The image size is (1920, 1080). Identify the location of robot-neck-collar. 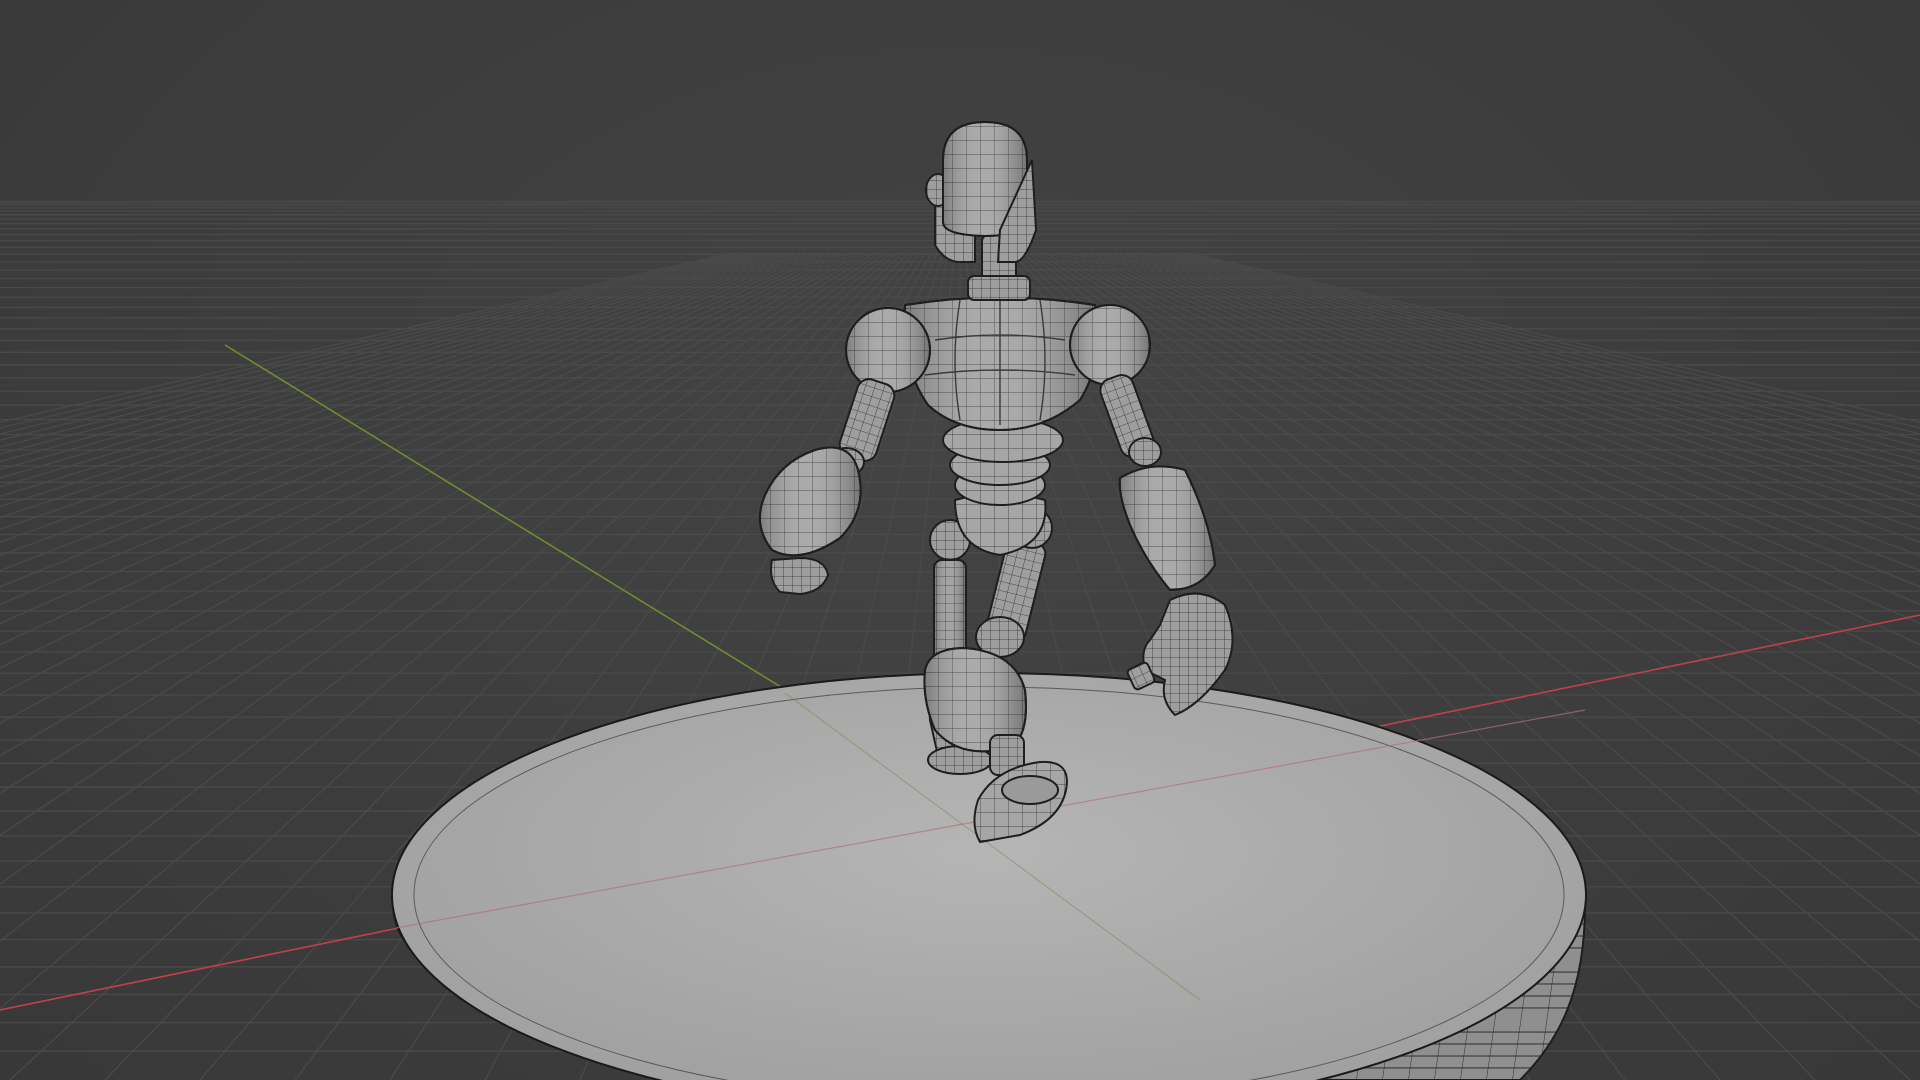
(999, 288).